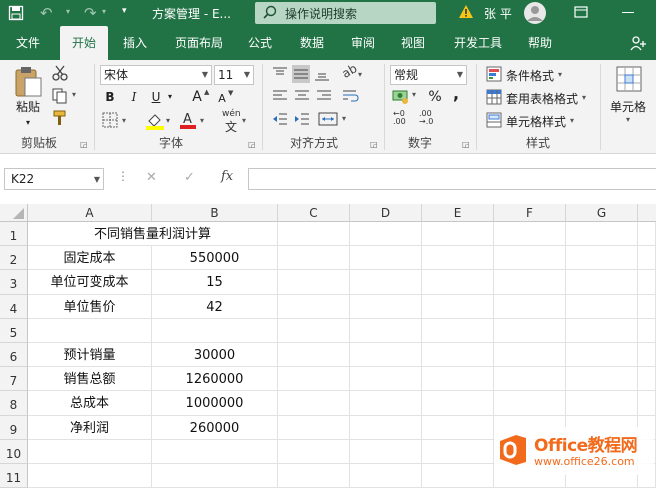 The image size is (656, 492). What do you see at coordinates (124, 11) in the screenshot?
I see `customize-qat-icon: ▾` at bounding box center [124, 11].